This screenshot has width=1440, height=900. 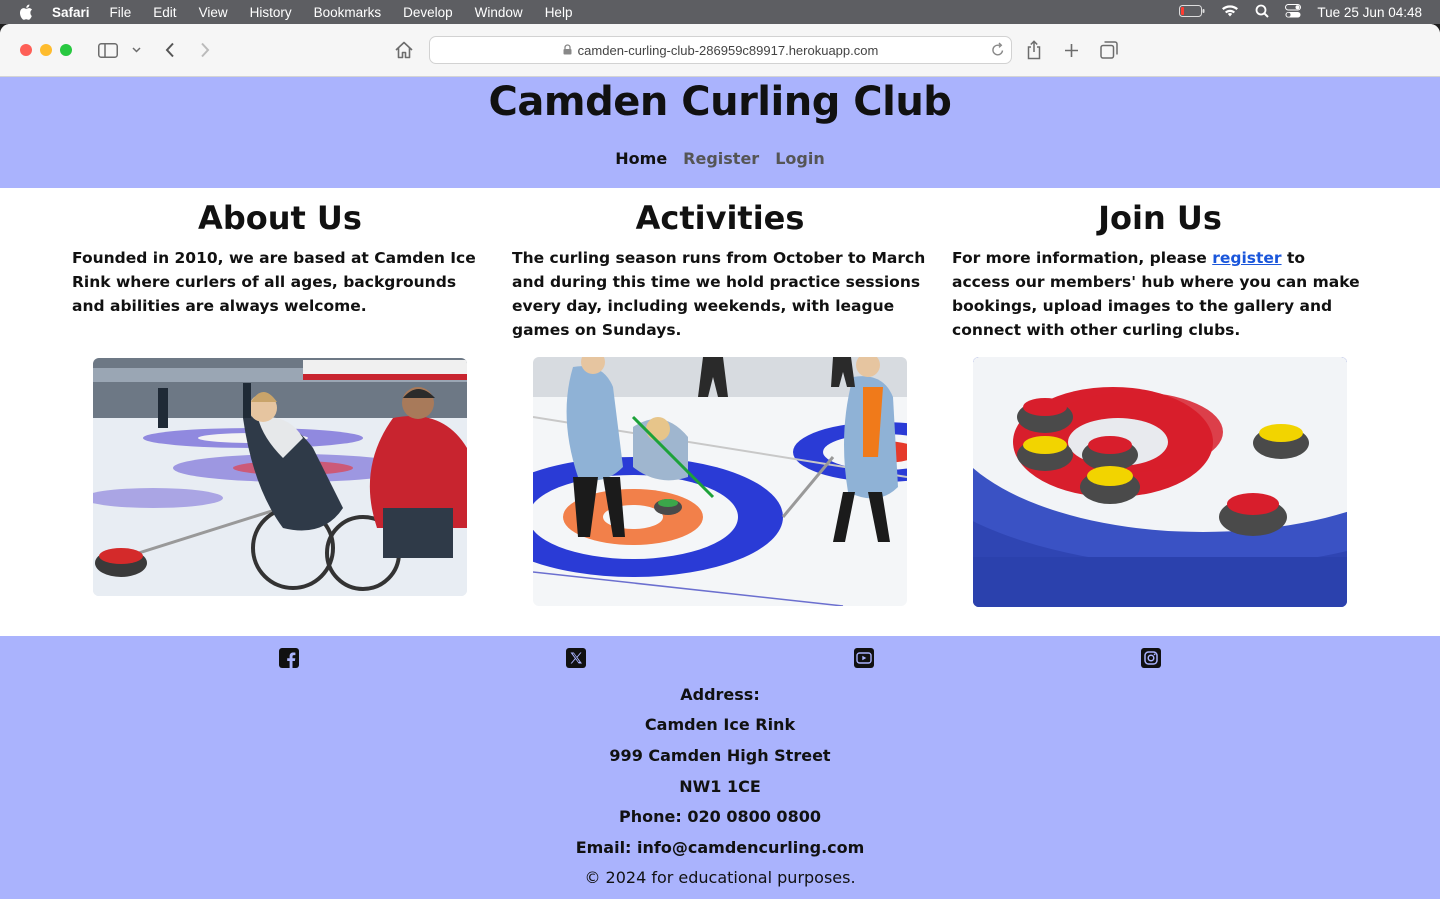 What do you see at coordinates (720, 786) in the screenshot?
I see `address-line-3: NW1 1CE` at bounding box center [720, 786].